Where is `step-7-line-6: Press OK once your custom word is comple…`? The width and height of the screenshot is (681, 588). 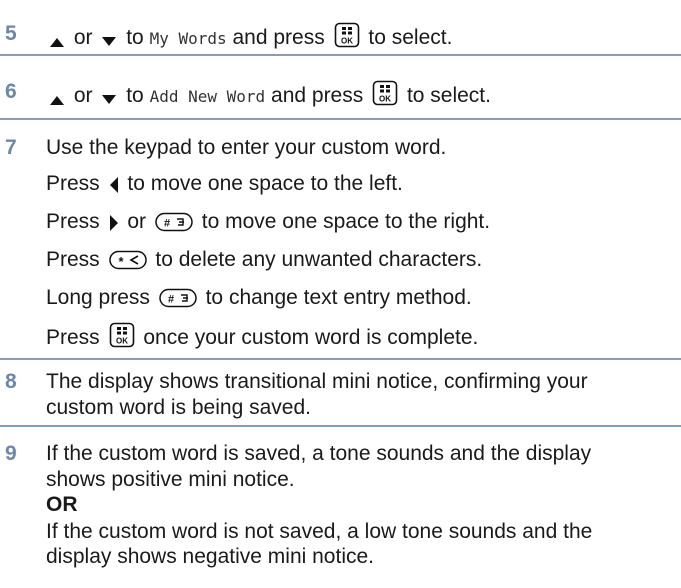
step-7-line-6: Press OK once your custom word is comple… is located at coordinates (262, 336).